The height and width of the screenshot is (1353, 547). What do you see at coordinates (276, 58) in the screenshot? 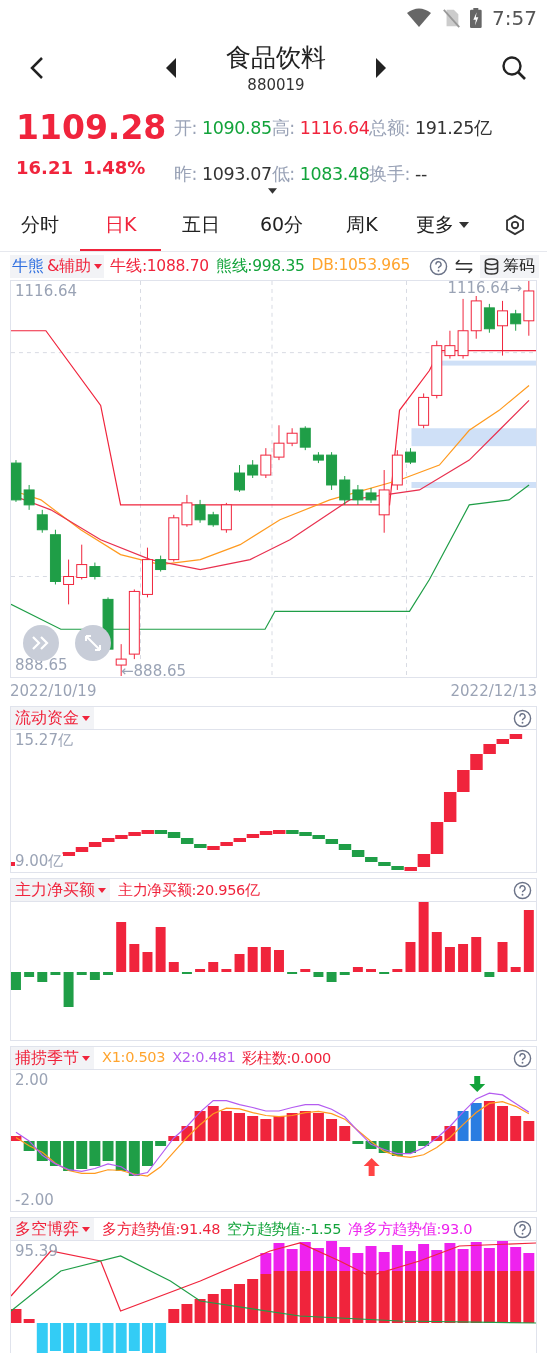
I see `stock-title: 食品饮料` at bounding box center [276, 58].